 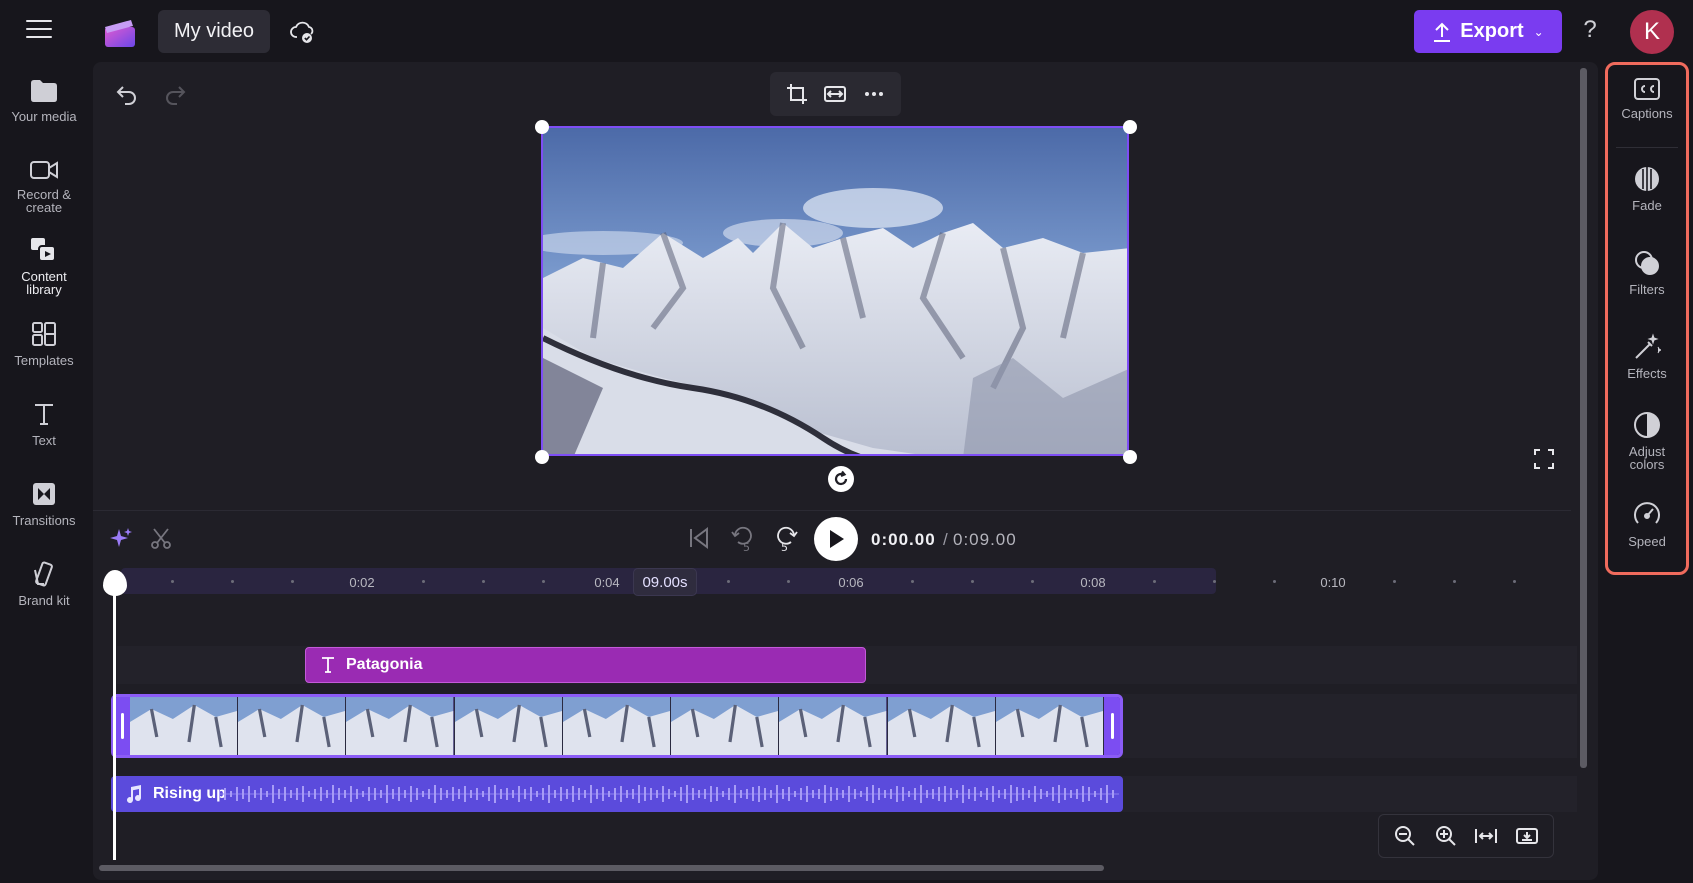 What do you see at coordinates (699, 538) in the screenshot?
I see `skip-to-start-icon` at bounding box center [699, 538].